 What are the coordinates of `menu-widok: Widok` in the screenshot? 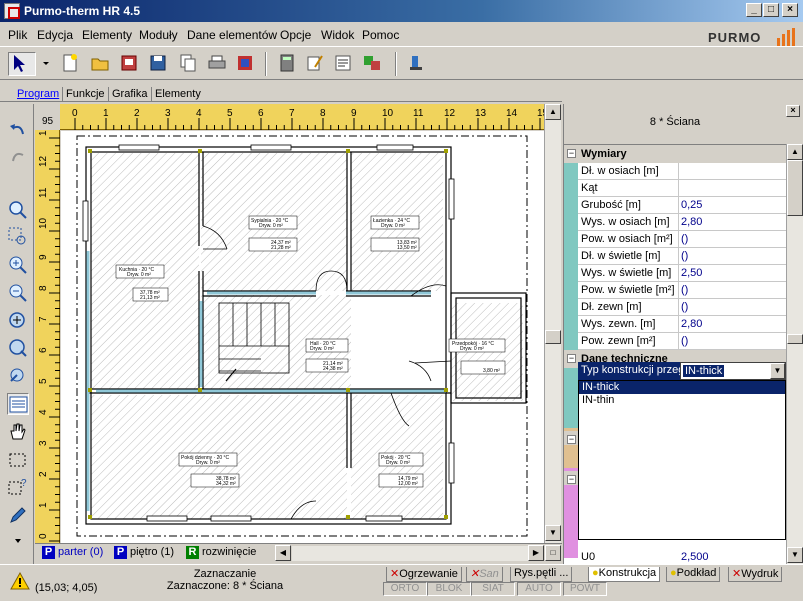 It's located at (337, 35).